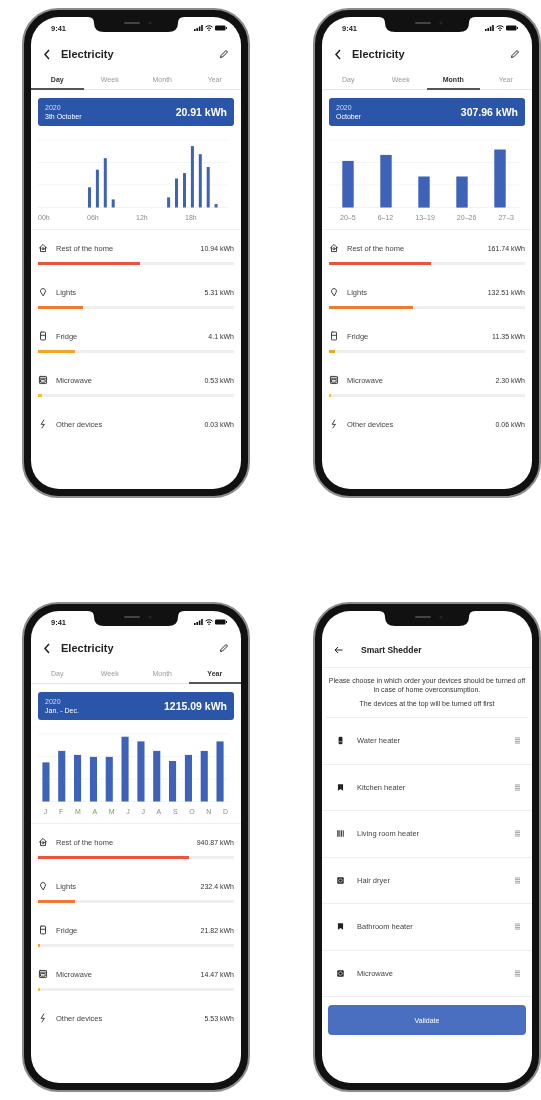 This screenshot has height=1100, width=541. What do you see at coordinates (340, 834) in the screenshot?
I see `radiator-icon` at bounding box center [340, 834].